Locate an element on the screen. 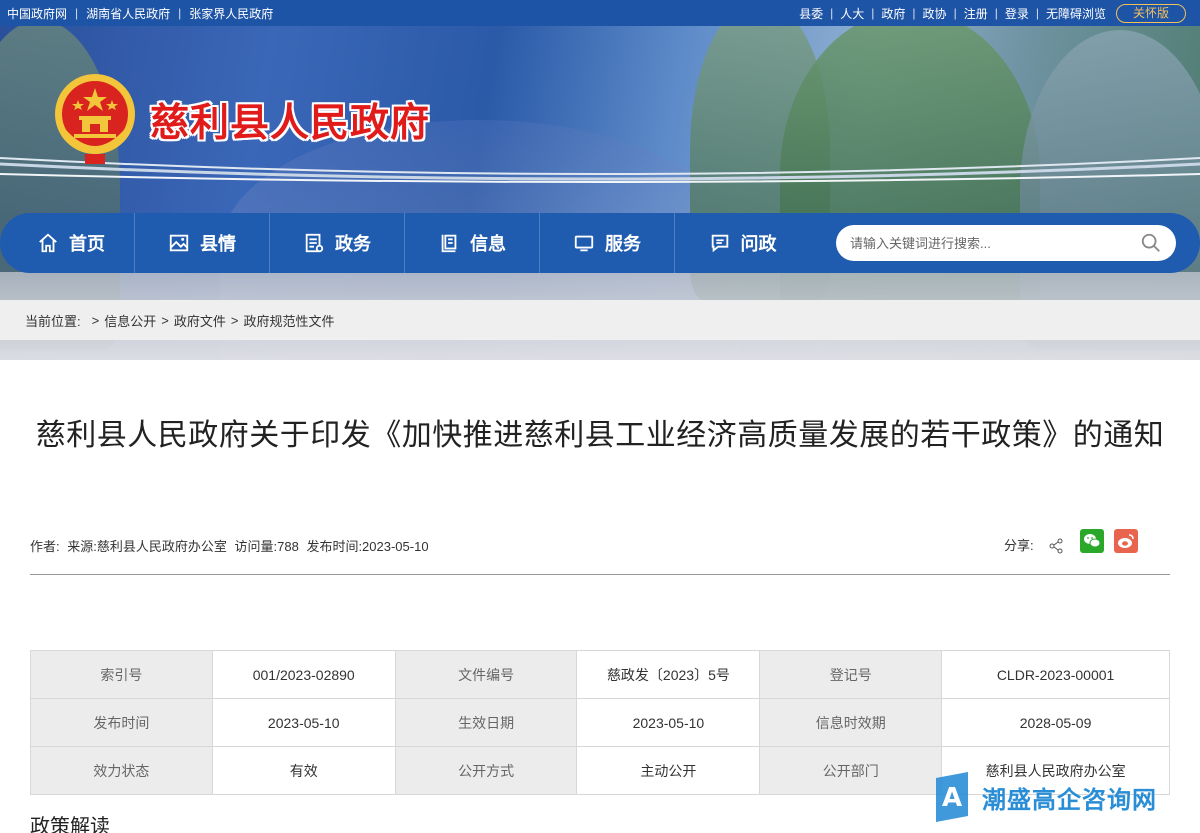  monitor-icon is located at coordinates (584, 243).